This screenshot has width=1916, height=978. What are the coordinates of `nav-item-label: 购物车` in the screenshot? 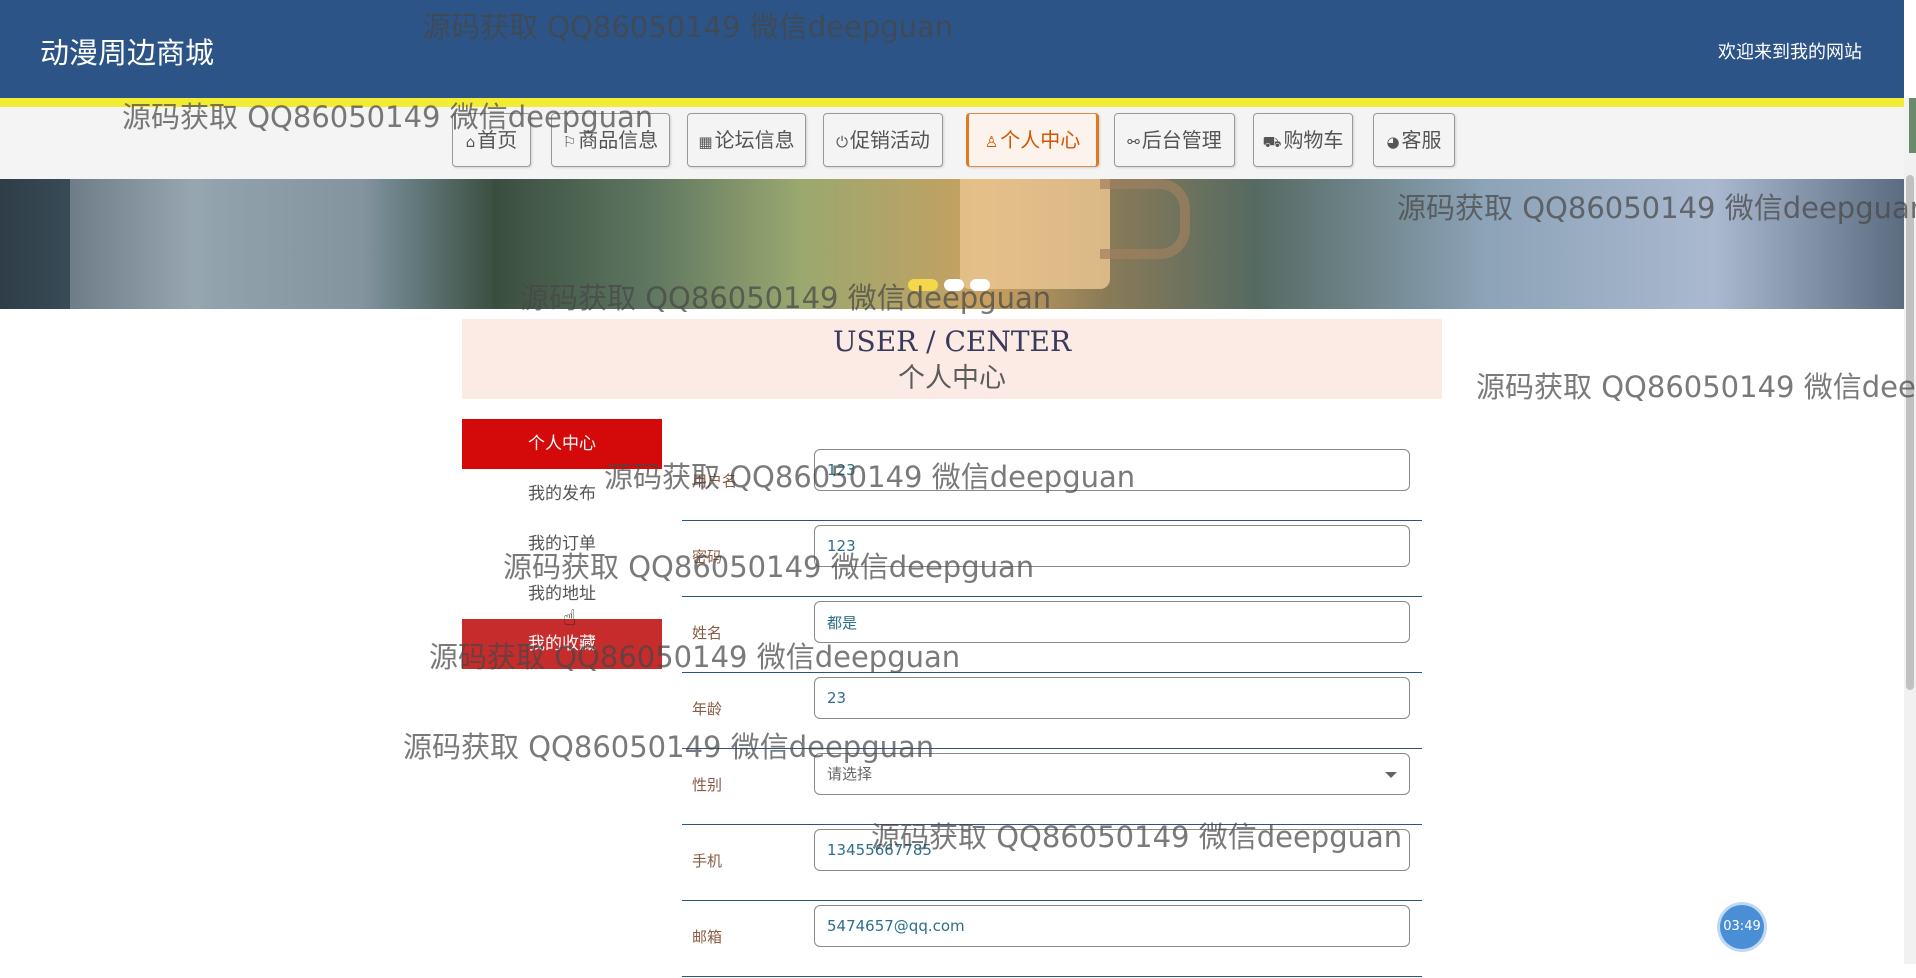 It's located at (1313, 140).